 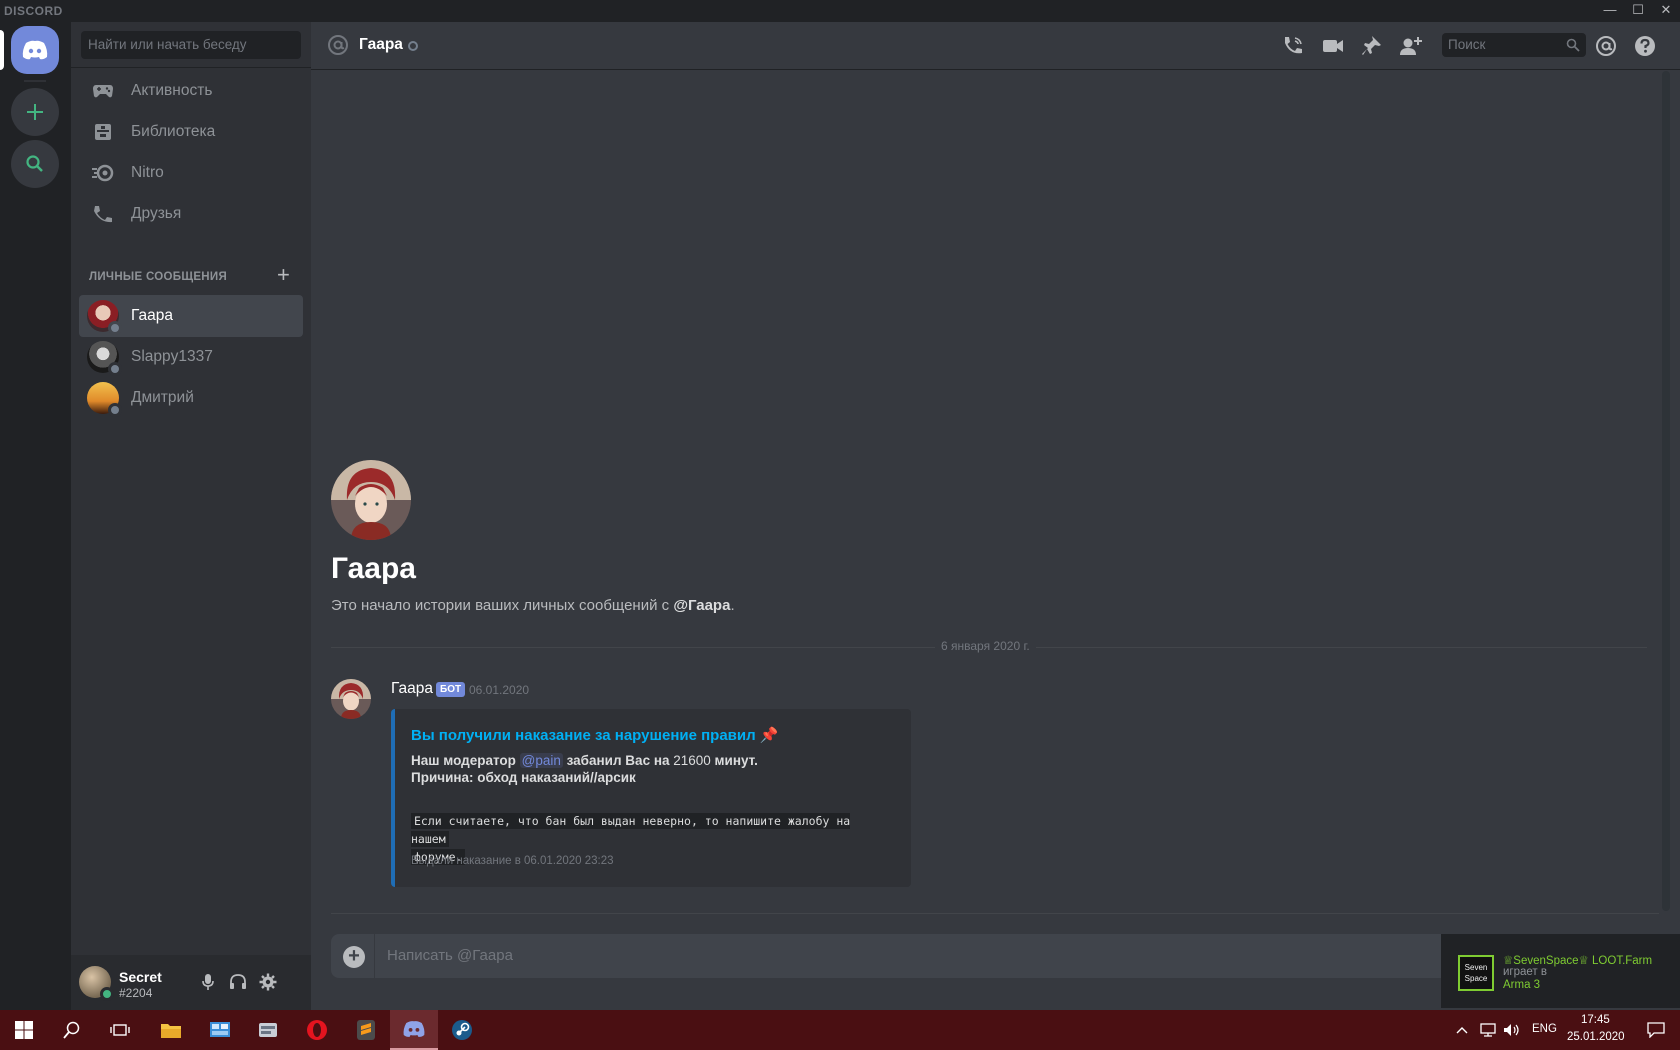 What do you see at coordinates (140, 977) in the screenshot?
I see `user-name: Secret` at bounding box center [140, 977].